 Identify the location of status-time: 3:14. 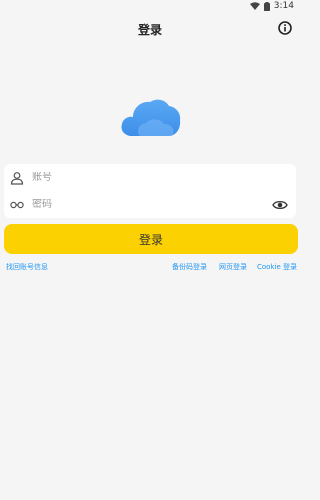
(283, 6).